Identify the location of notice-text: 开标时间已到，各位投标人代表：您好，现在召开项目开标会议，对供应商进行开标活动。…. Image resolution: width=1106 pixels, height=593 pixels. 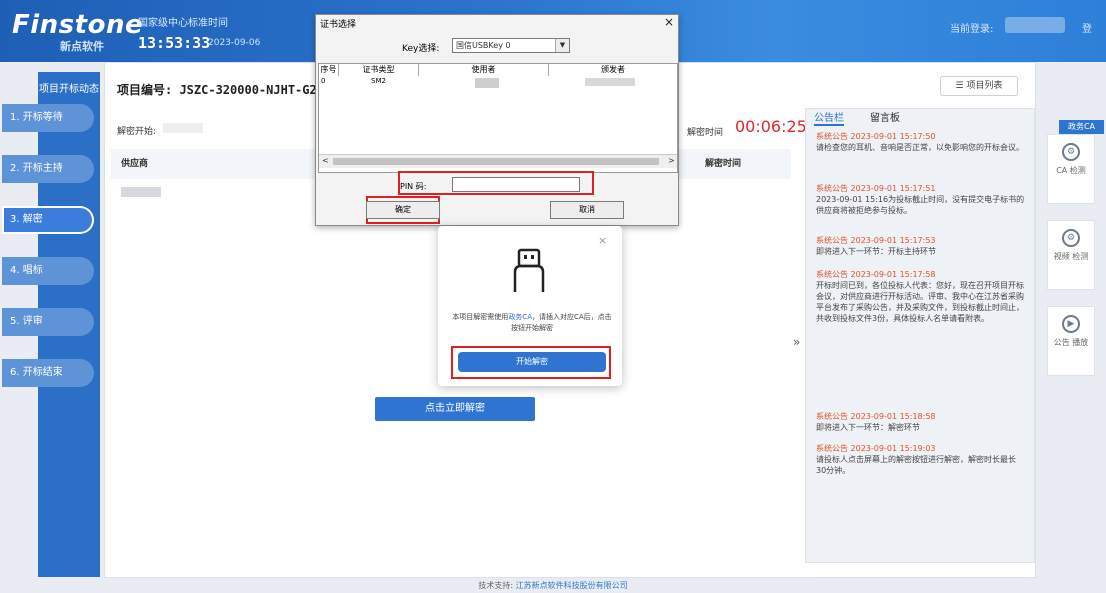
(920, 302).